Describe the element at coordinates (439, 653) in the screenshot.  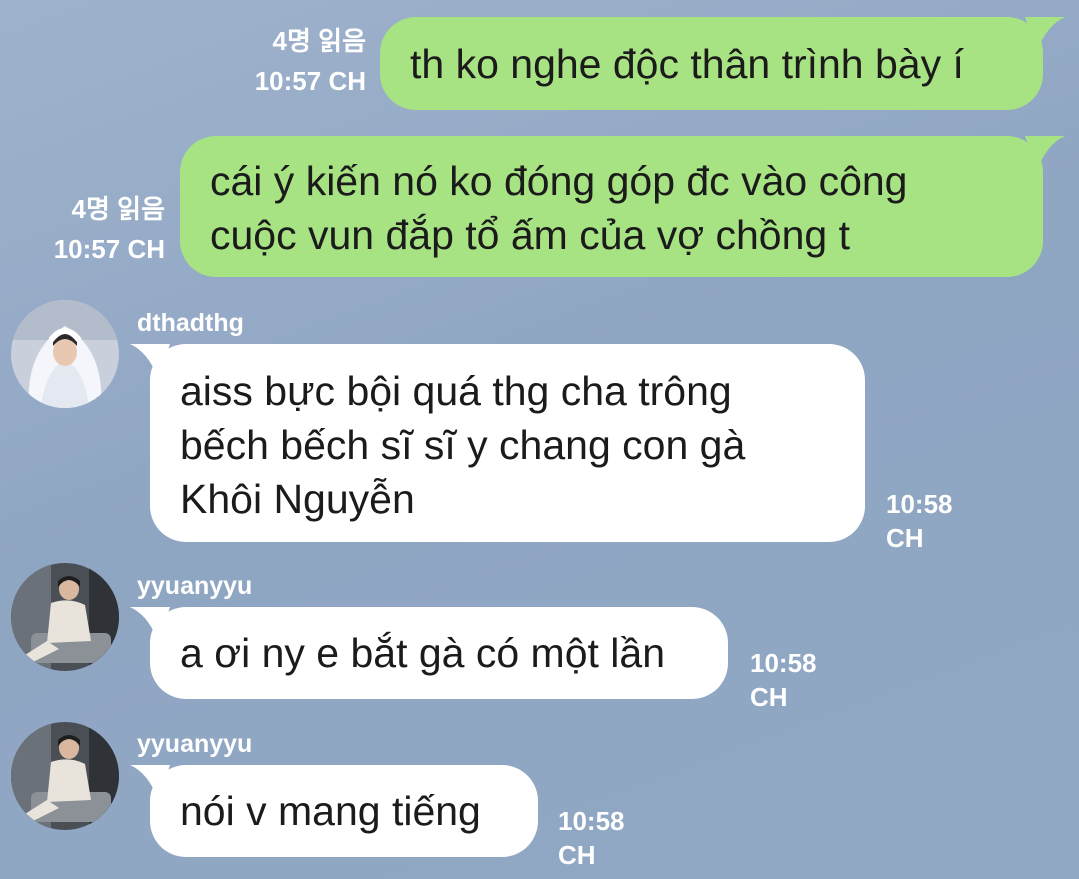
I see `message-bubble: a ơi ny e bắt gà có một lần` at that location.